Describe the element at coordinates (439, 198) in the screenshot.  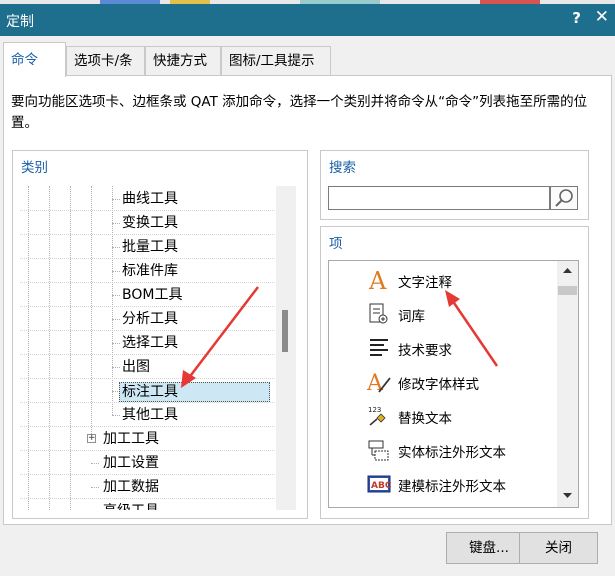
I see `search-input` at that location.